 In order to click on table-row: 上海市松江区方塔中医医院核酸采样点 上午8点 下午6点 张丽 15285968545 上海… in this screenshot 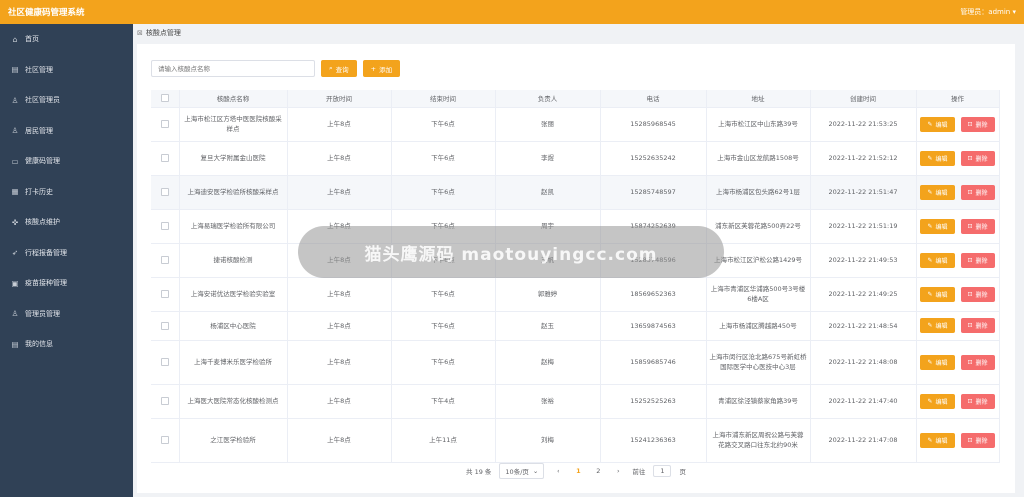, I will do `click(575, 124)`.